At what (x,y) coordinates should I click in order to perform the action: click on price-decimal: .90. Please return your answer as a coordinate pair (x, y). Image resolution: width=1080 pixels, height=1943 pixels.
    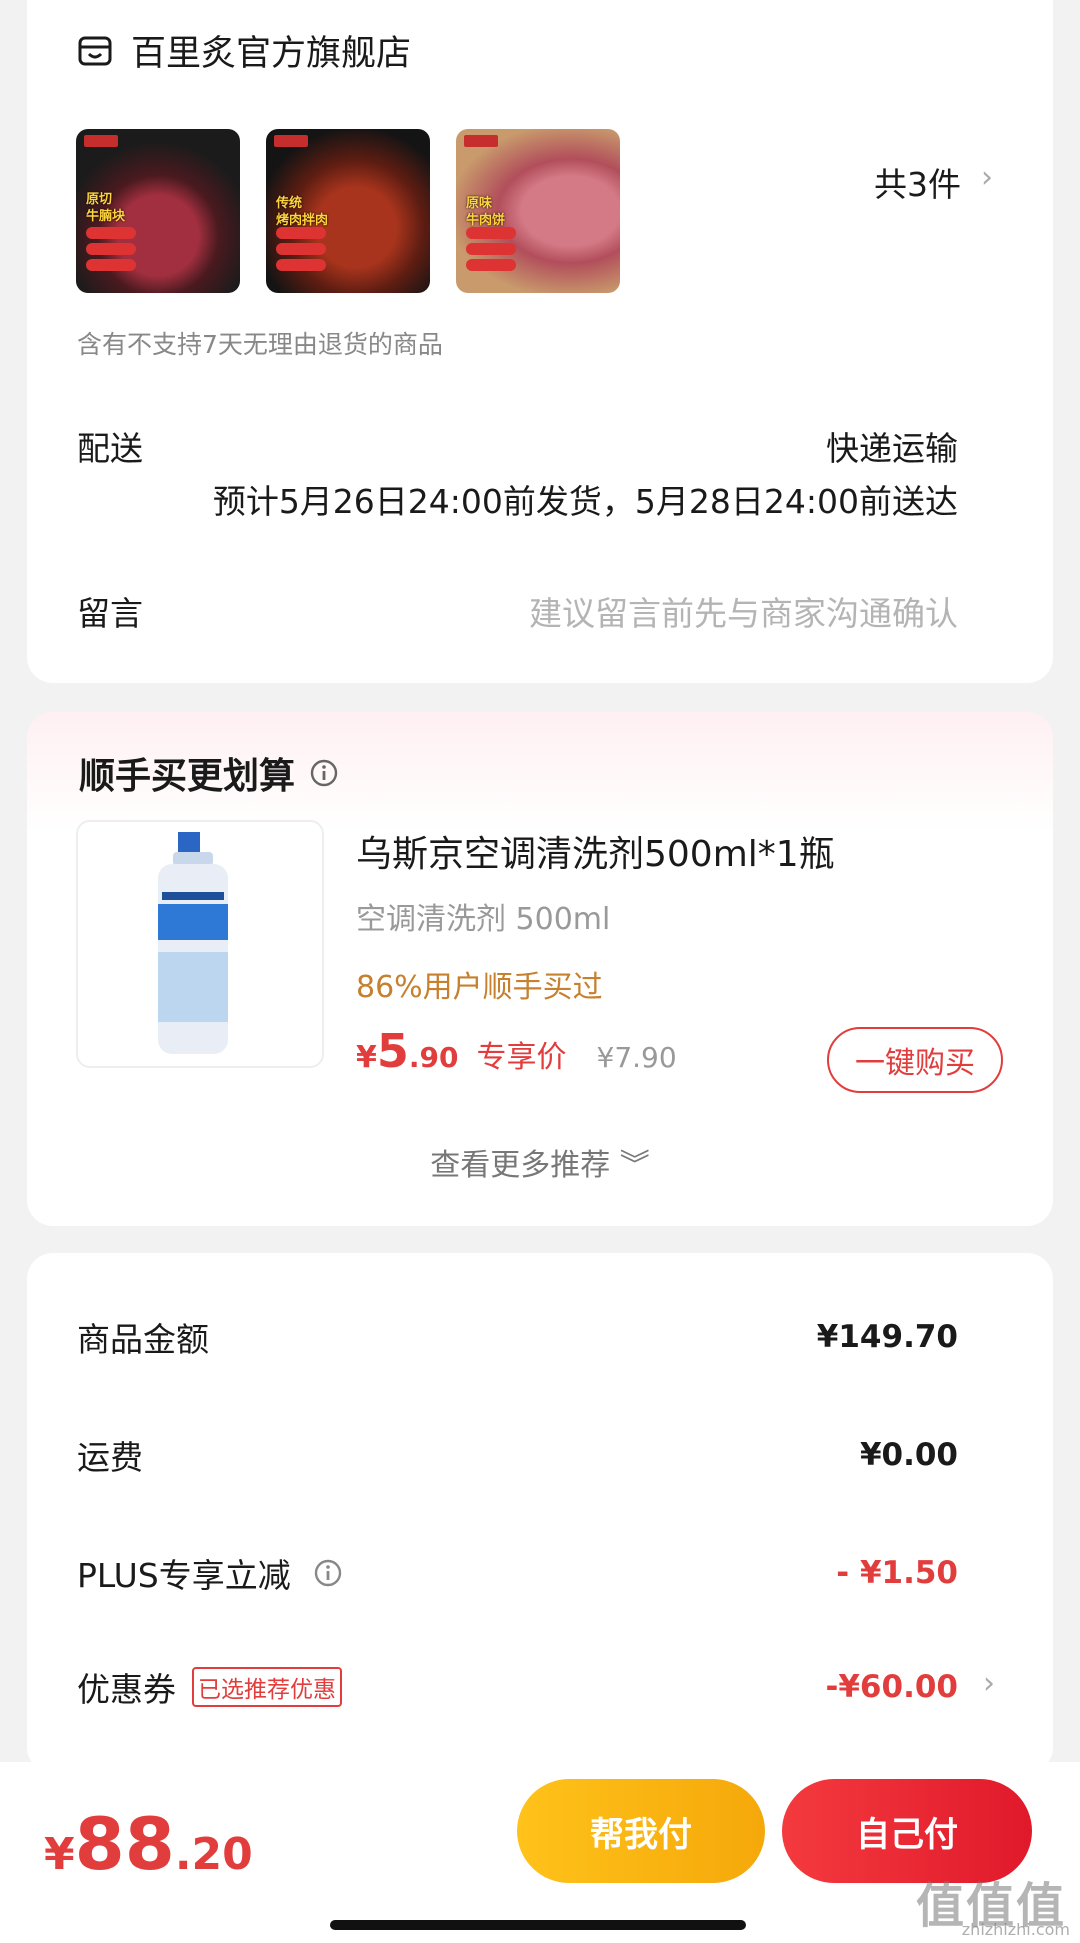
    Looking at the image, I should click on (433, 1057).